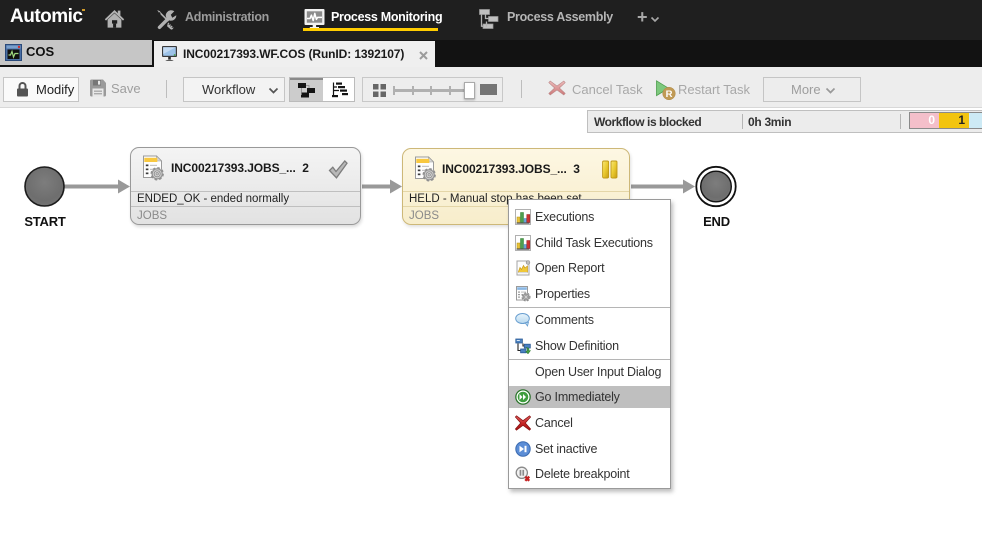 The image size is (982, 560). What do you see at coordinates (669, 94) in the screenshot?
I see `svg-text: R` at bounding box center [669, 94].